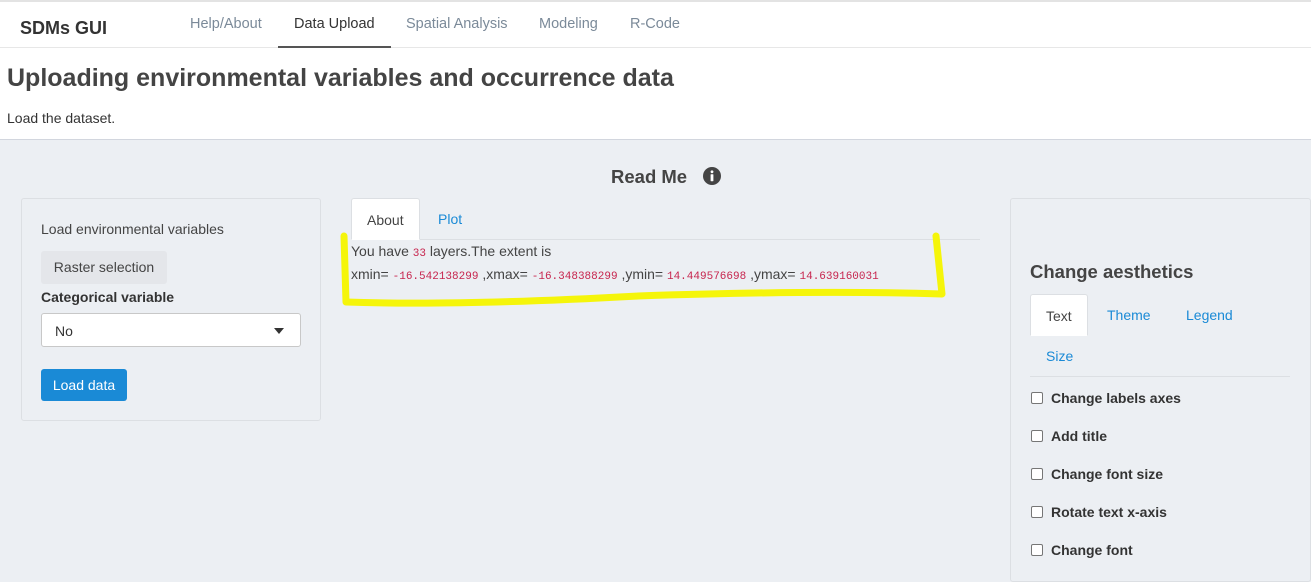  Describe the element at coordinates (279, 331) in the screenshot. I see `chevron-down-icon` at that location.